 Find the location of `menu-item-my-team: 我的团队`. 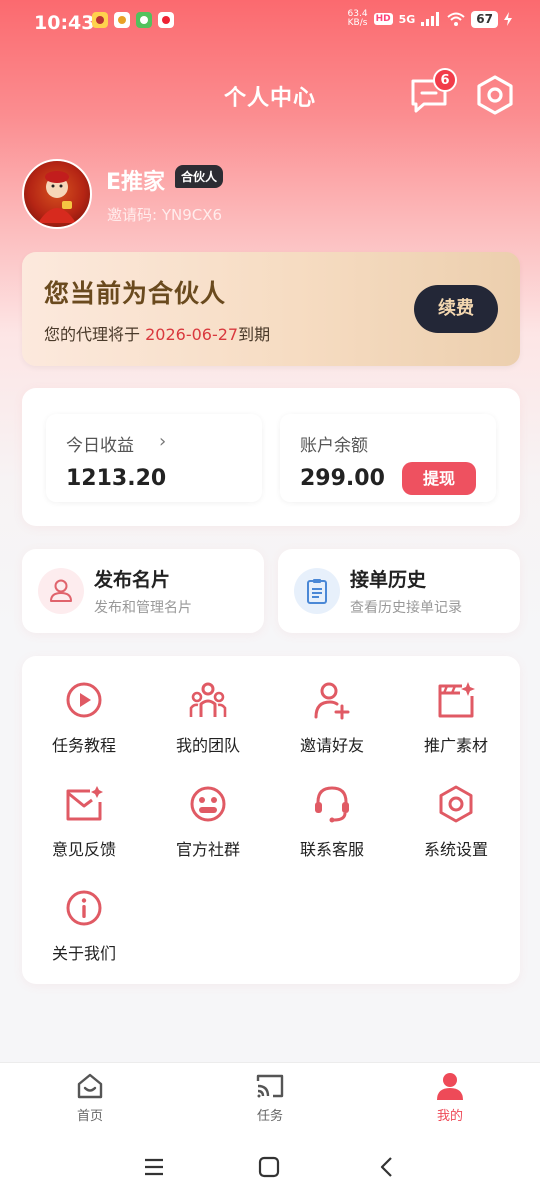

menu-item-my-team: 我的团队 is located at coordinates (208, 730).